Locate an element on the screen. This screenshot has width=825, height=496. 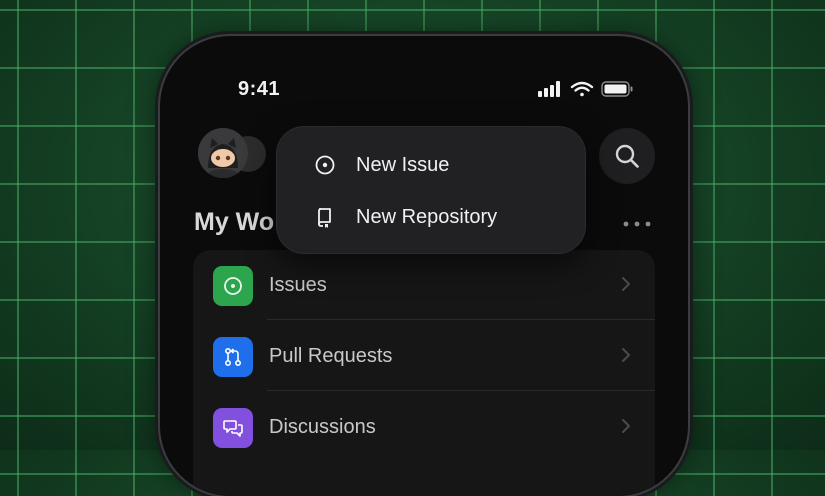
repo-icon is located at coordinates (324, 218).